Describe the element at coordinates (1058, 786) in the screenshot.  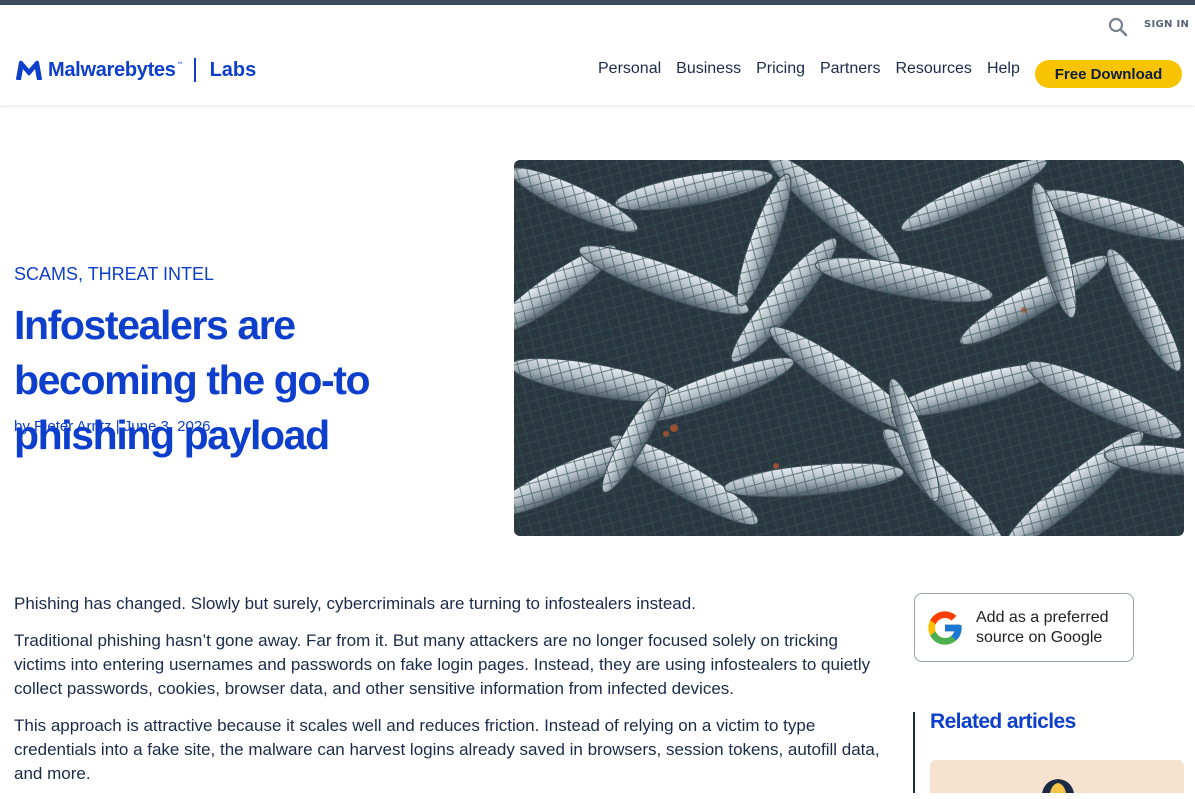
I see `related-thumbnail-illustration` at that location.